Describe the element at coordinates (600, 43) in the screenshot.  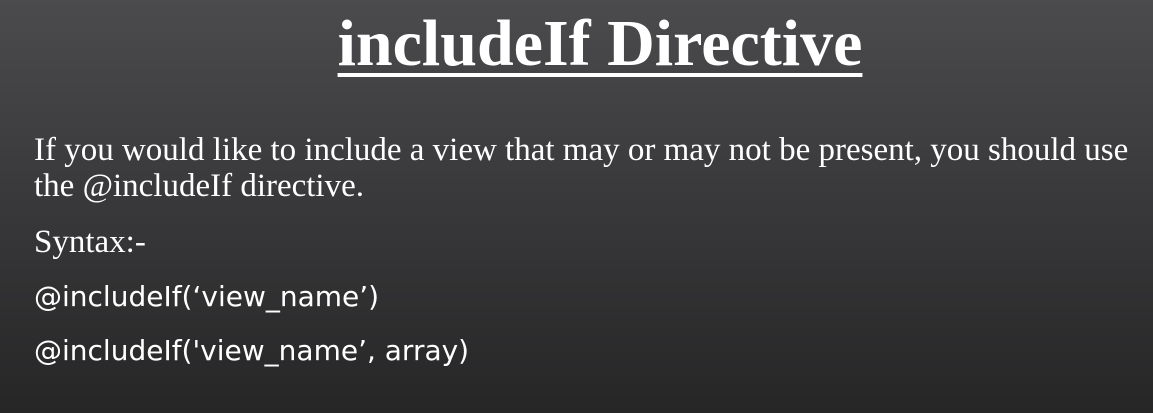
I see `slide-title: includeIf Directive` at that location.